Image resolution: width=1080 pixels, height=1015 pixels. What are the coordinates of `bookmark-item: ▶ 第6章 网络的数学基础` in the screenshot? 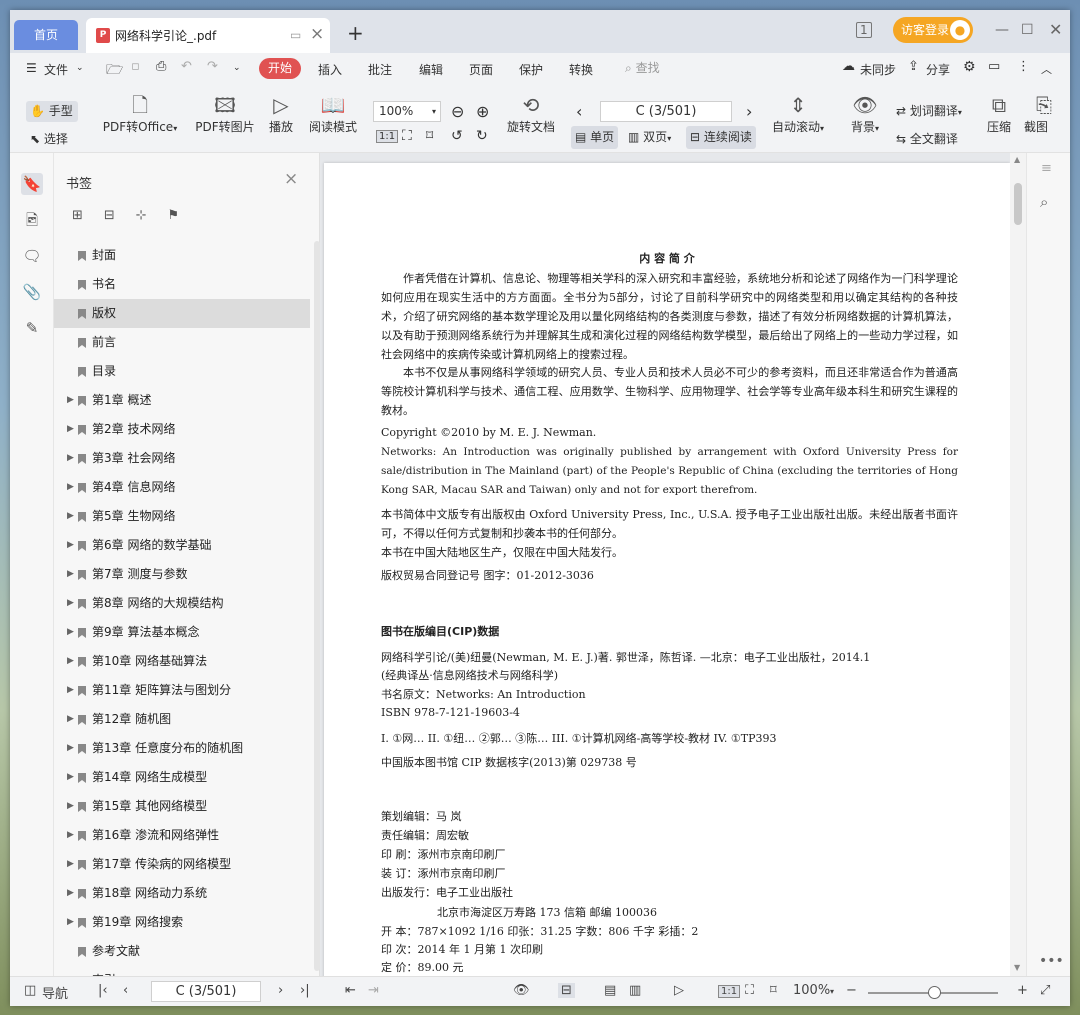 It's located at (182, 545).